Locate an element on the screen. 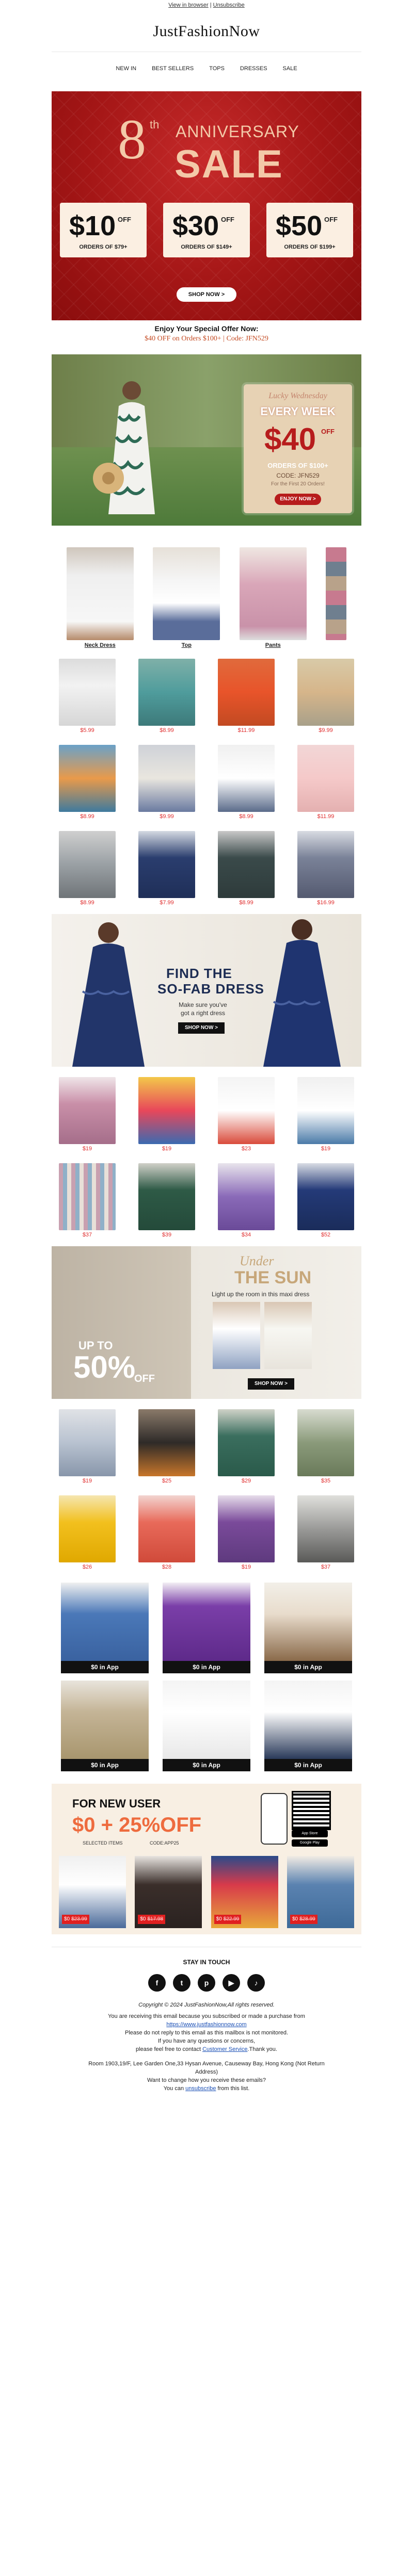 The height and width of the screenshot is (2576, 413). youtube-icon: ▶ is located at coordinates (231, 1983).